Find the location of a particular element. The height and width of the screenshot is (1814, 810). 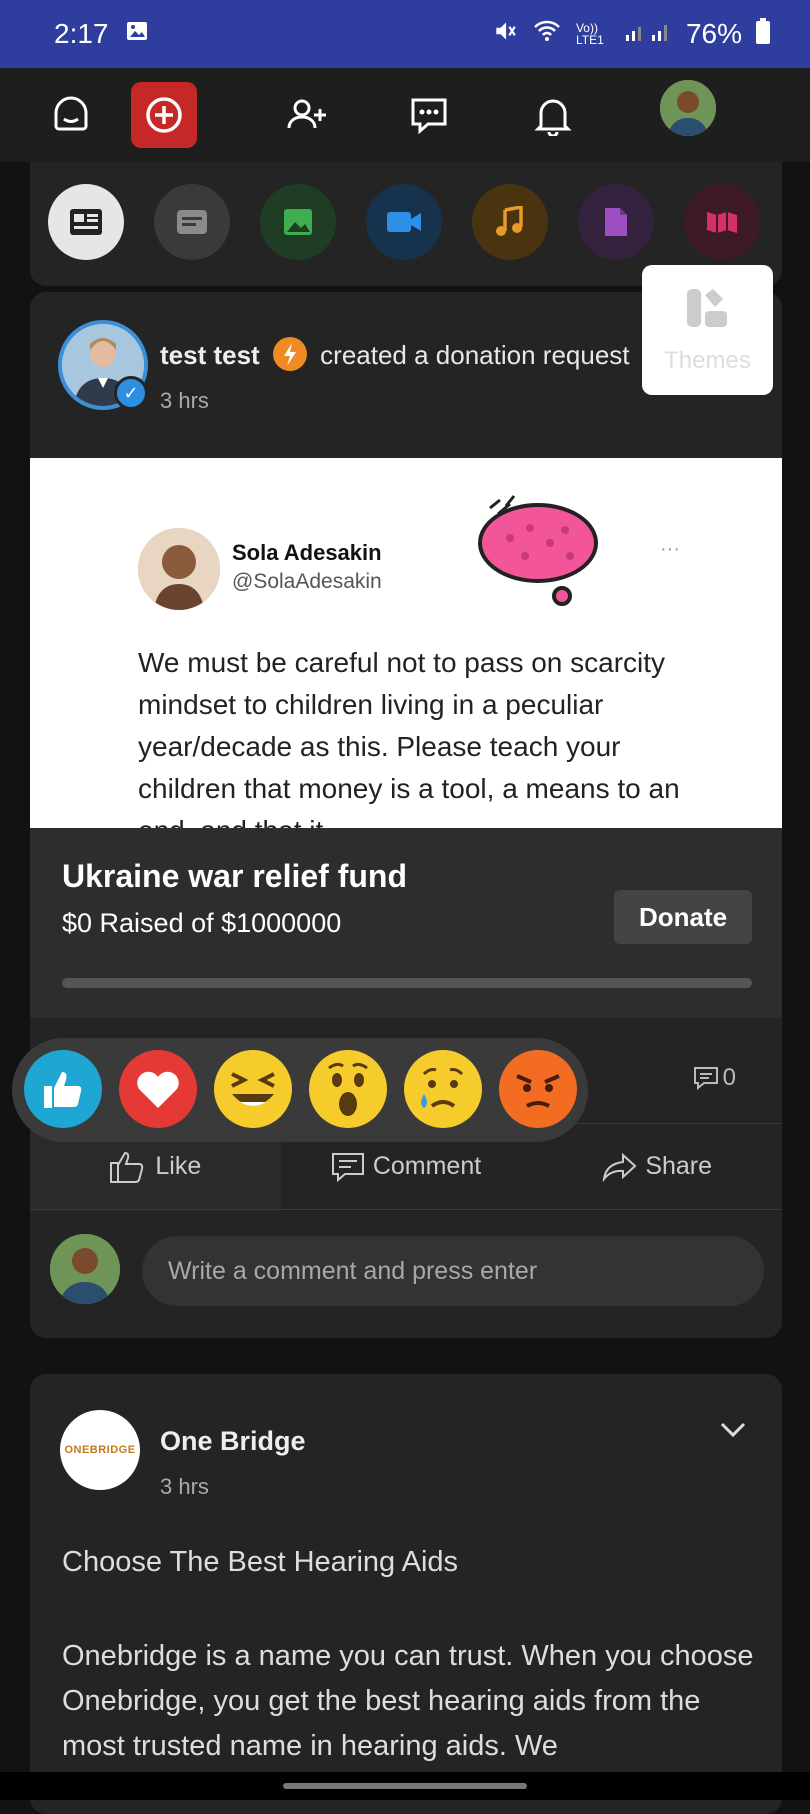

post-header: test test created a donation request is located at coordinates (395, 355).